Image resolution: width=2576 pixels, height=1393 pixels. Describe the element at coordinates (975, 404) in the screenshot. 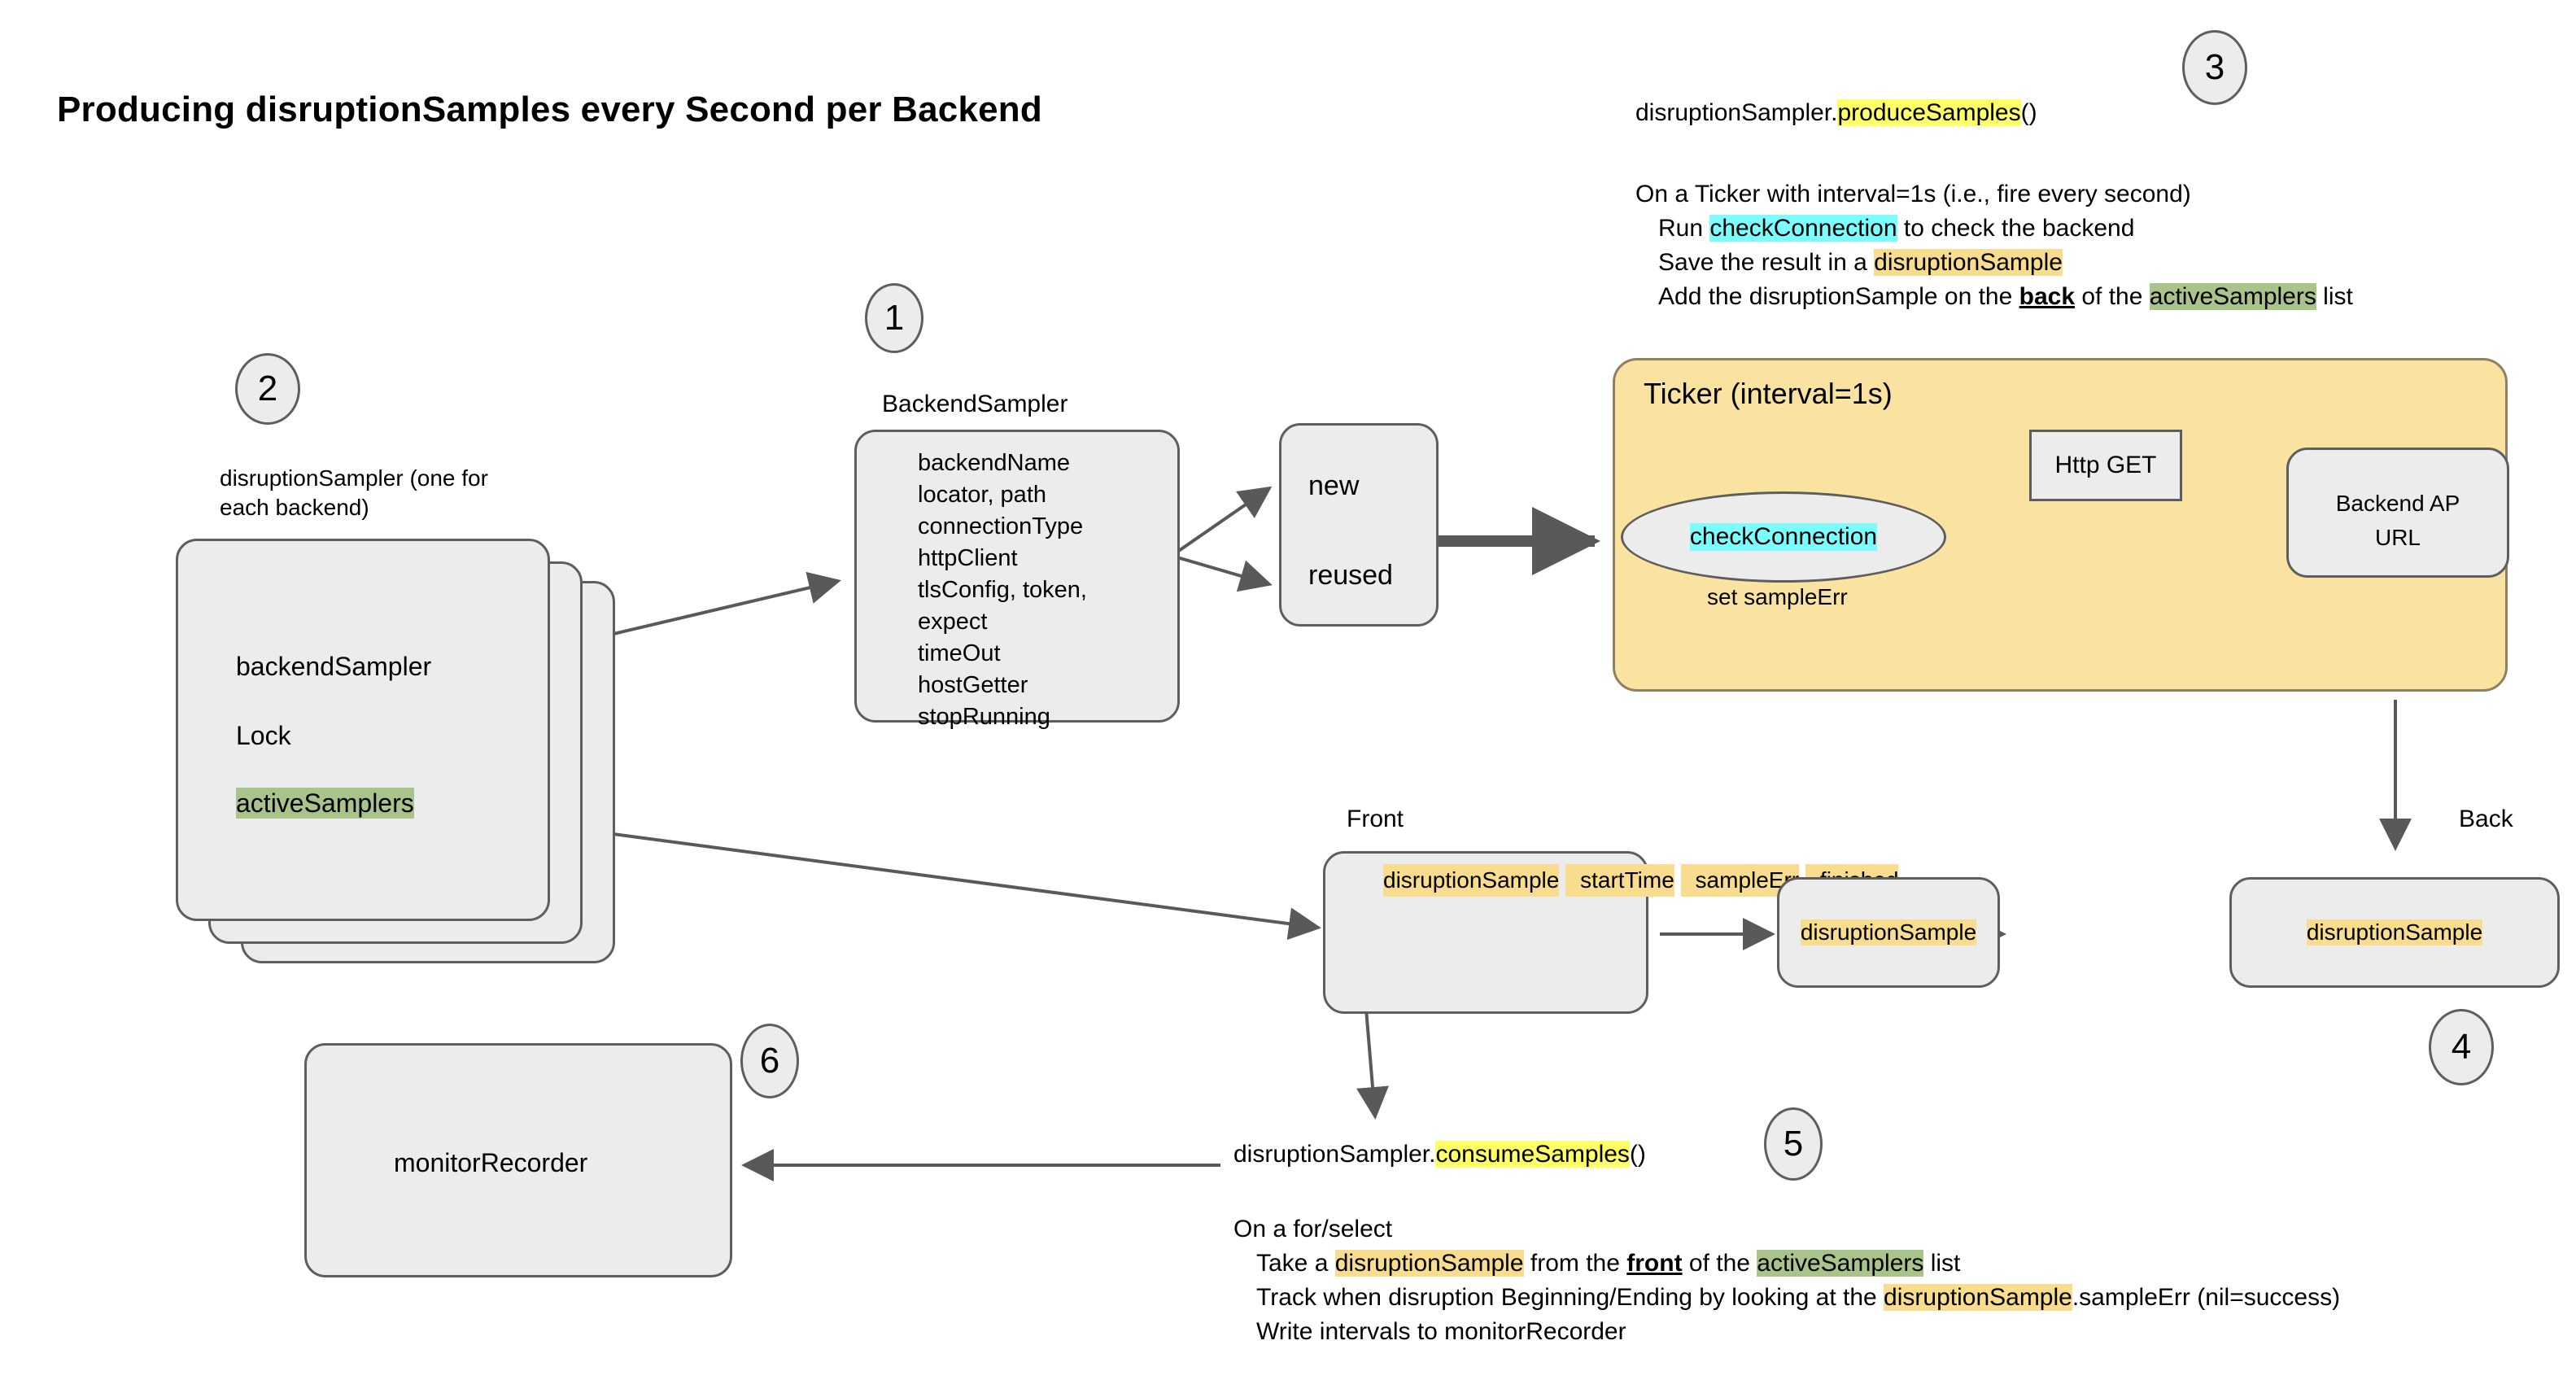

I see `backend-sampler-caption: BackendSampler` at that location.